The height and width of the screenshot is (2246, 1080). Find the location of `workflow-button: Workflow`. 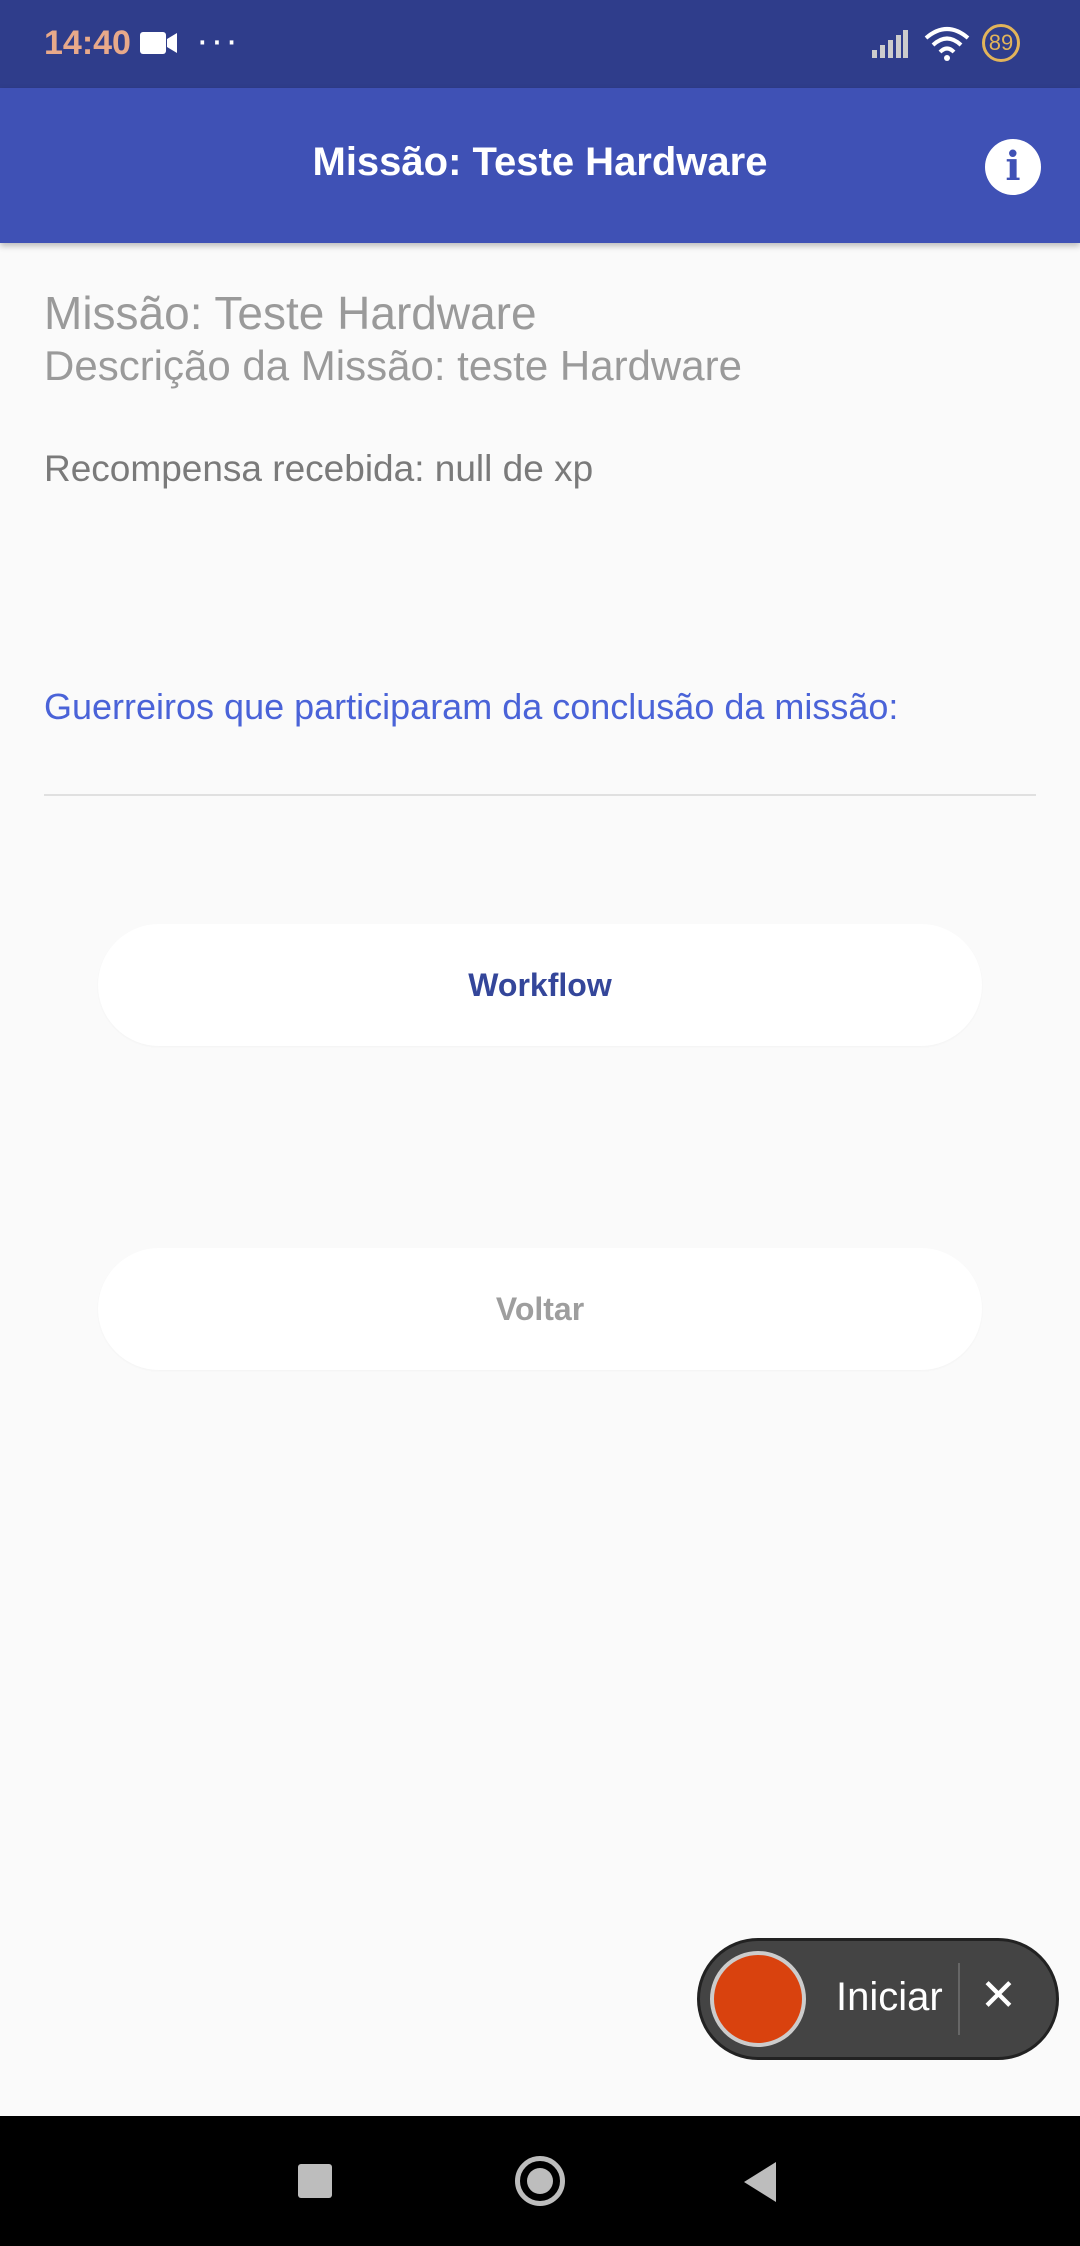

workflow-button: Workflow is located at coordinates (540, 985).